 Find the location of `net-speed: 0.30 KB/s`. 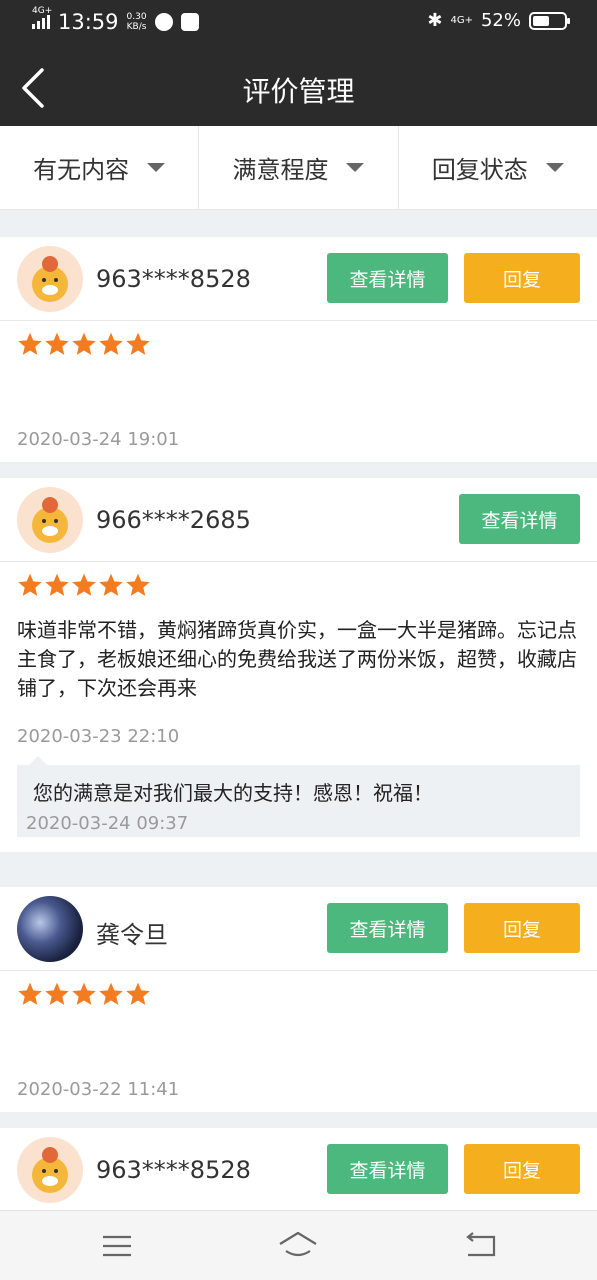

net-speed: 0.30 KB/s is located at coordinates (137, 22).